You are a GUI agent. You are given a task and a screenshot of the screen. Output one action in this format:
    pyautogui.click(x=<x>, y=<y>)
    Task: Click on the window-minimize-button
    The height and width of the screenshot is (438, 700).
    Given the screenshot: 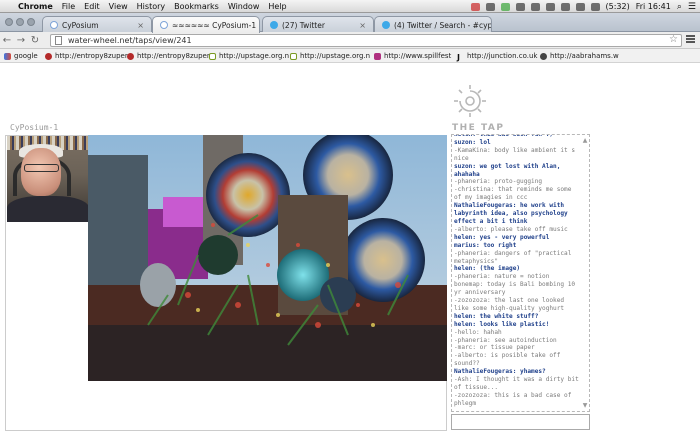 What is the action you would take?
    pyautogui.click(x=20, y=22)
    